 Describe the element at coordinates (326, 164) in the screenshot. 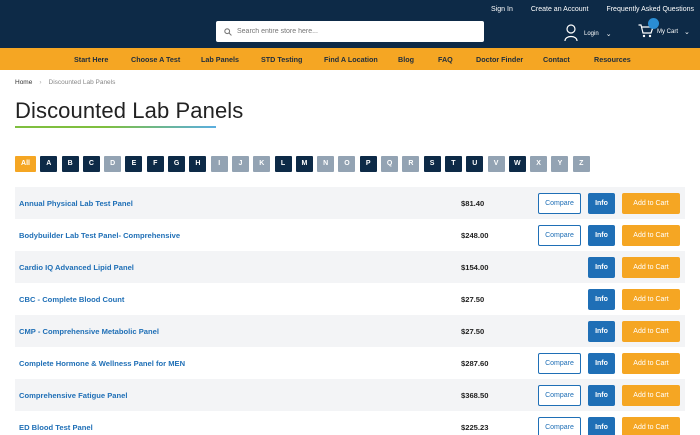

I see `filter-letter-n: N` at that location.